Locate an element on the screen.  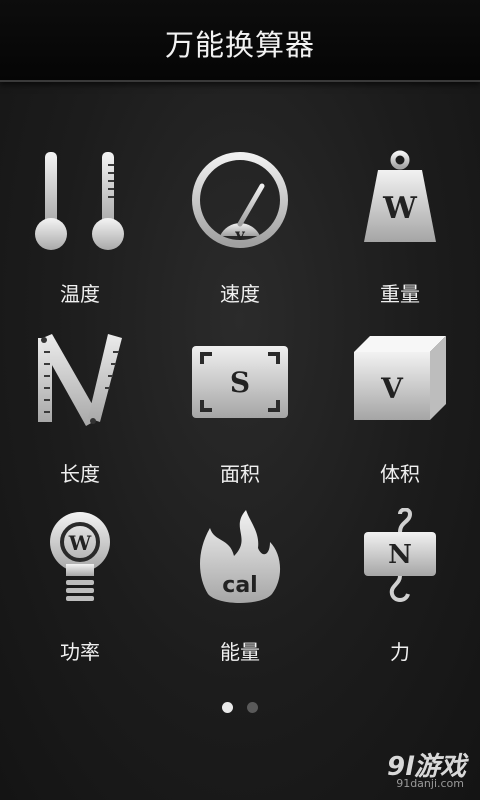
category-label: 面积 is located at coordinates (240, 474).